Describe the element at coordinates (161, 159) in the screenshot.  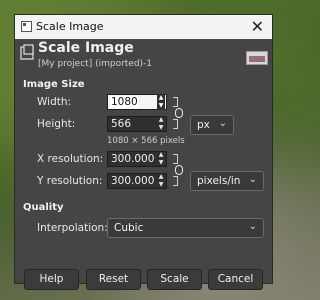
I see `x-resolution-stepper: ▲ ▼` at that location.